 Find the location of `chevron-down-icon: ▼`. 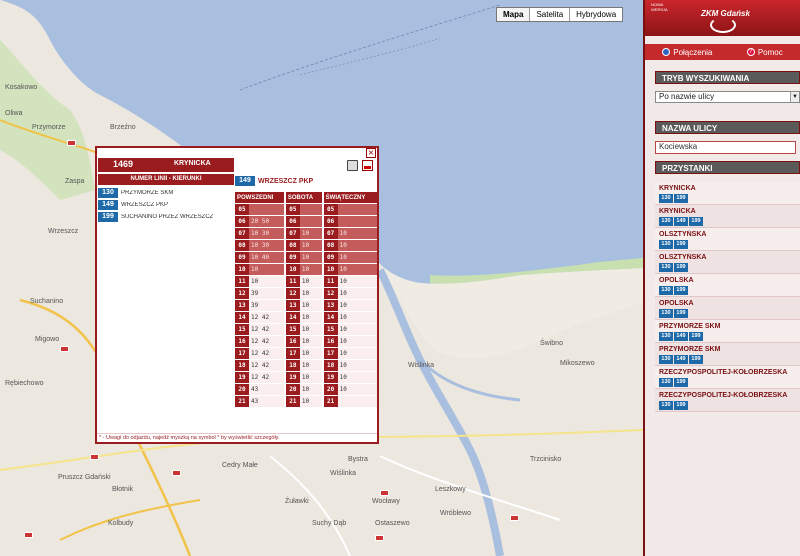

chevron-down-icon: ▼ is located at coordinates (794, 97).